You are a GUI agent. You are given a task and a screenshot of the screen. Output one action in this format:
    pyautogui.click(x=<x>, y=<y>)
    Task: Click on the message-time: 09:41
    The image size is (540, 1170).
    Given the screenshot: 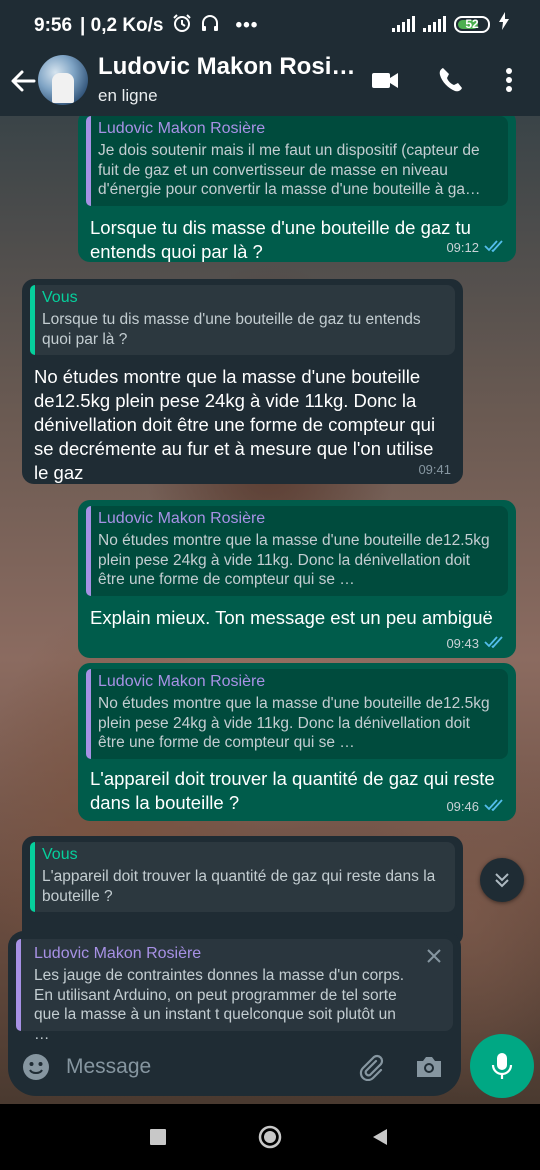 What is the action you would take?
    pyautogui.click(x=434, y=469)
    